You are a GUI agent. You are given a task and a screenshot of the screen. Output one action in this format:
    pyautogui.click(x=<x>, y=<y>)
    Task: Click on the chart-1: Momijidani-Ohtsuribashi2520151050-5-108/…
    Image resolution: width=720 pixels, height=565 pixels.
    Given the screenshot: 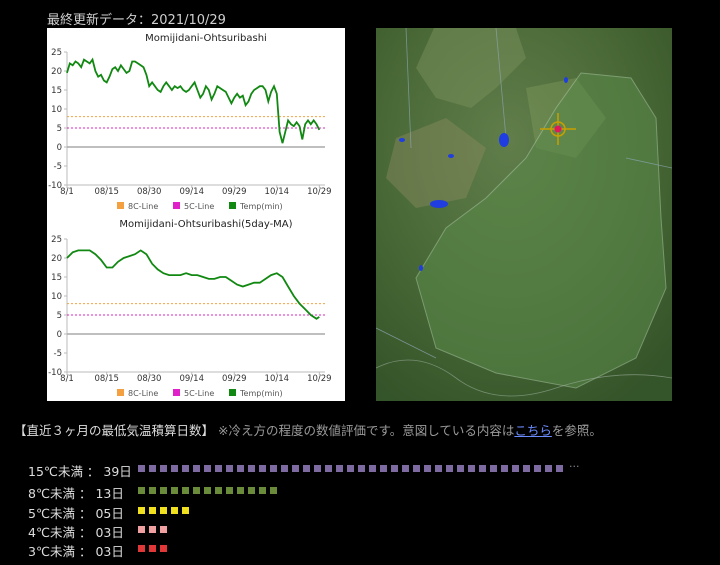 What is the action you would take?
    pyautogui.click(x=189, y=122)
    